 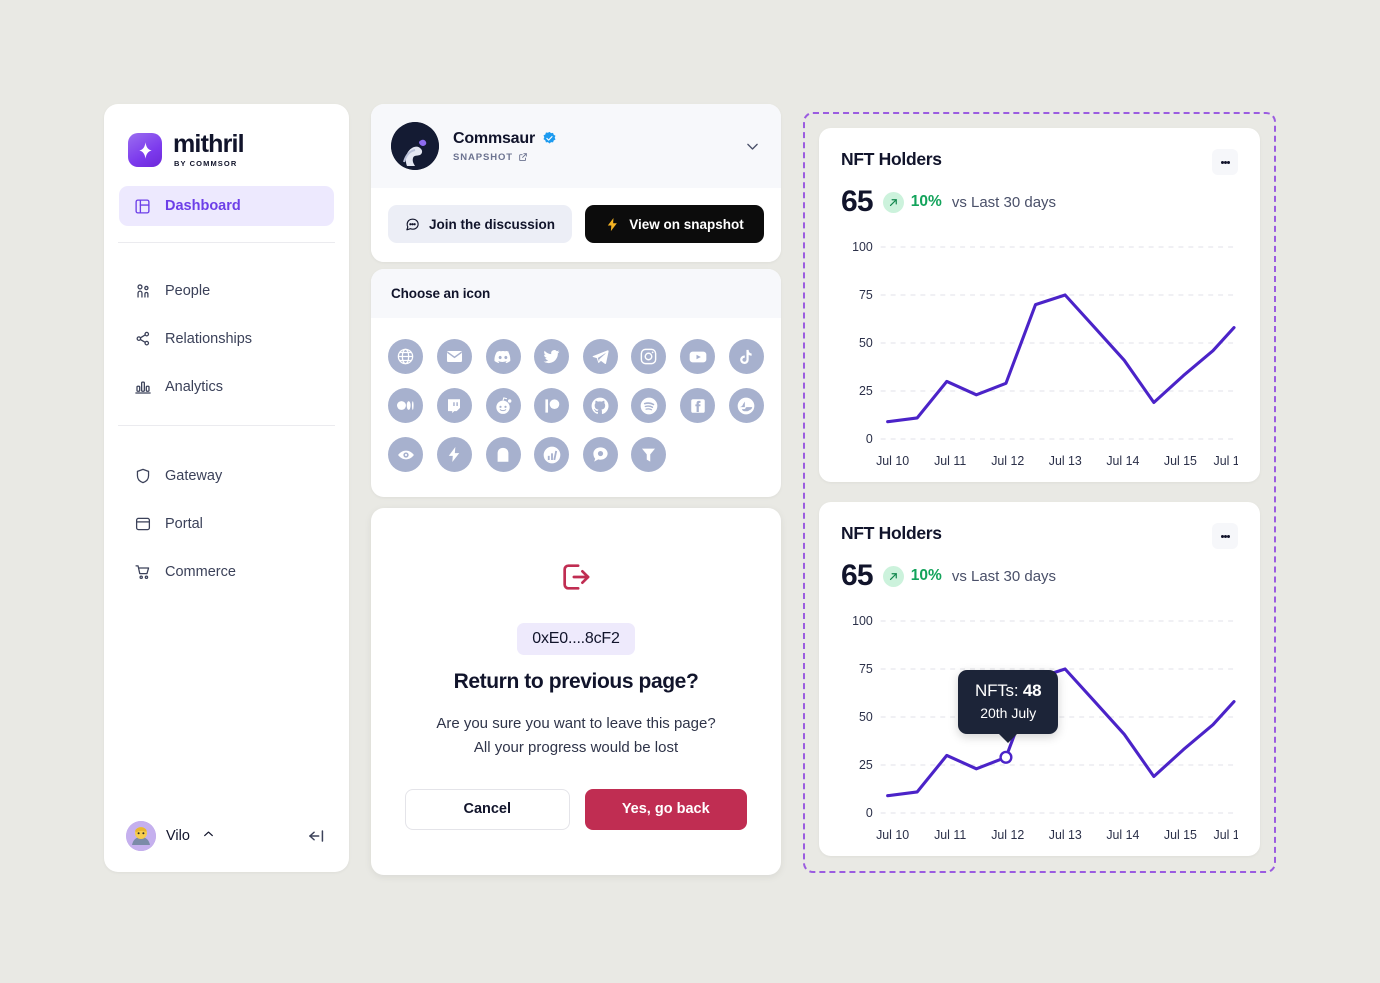 I want to click on twitch-icon, so click(x=454, y=405).